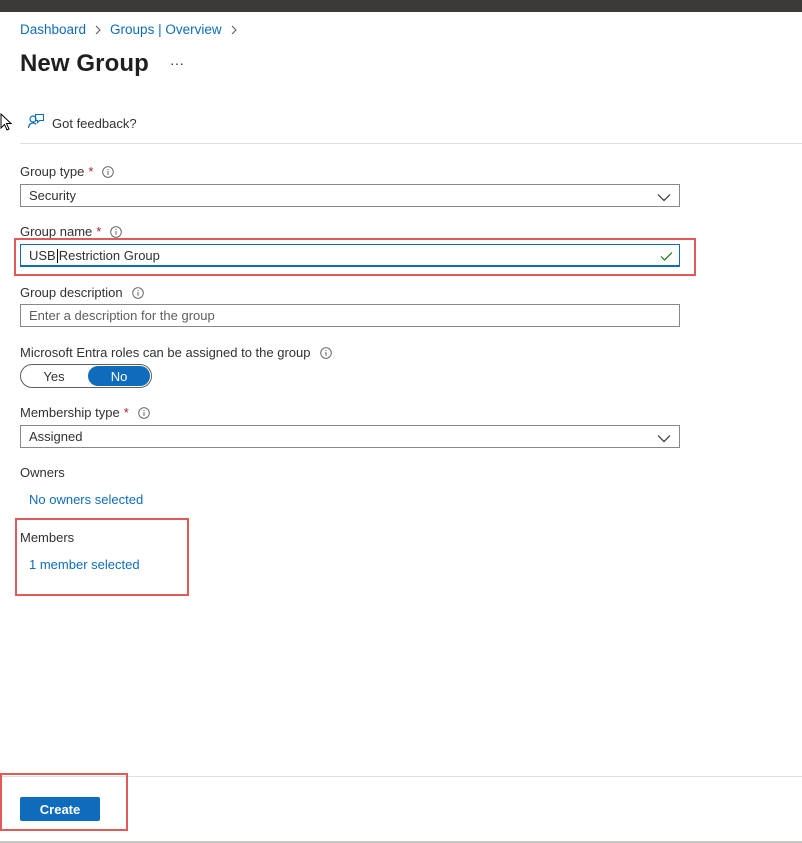 The image size is (802, 843). I want to click on toggle-yes-option: Yes, so click(54, 376).